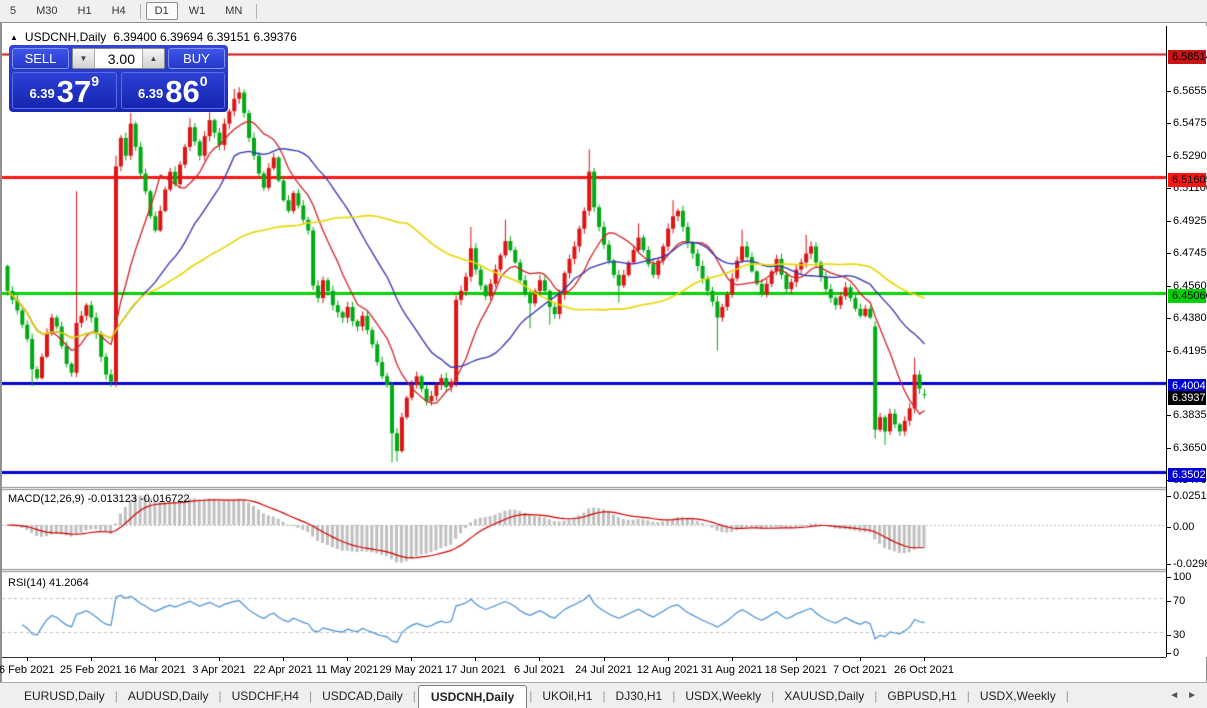 The height and width of the screenshot is (708, 1207). Describe the element at coordinates (1173, 653) in the screenshot. I see `rsi-axis-label: 0` at that location.